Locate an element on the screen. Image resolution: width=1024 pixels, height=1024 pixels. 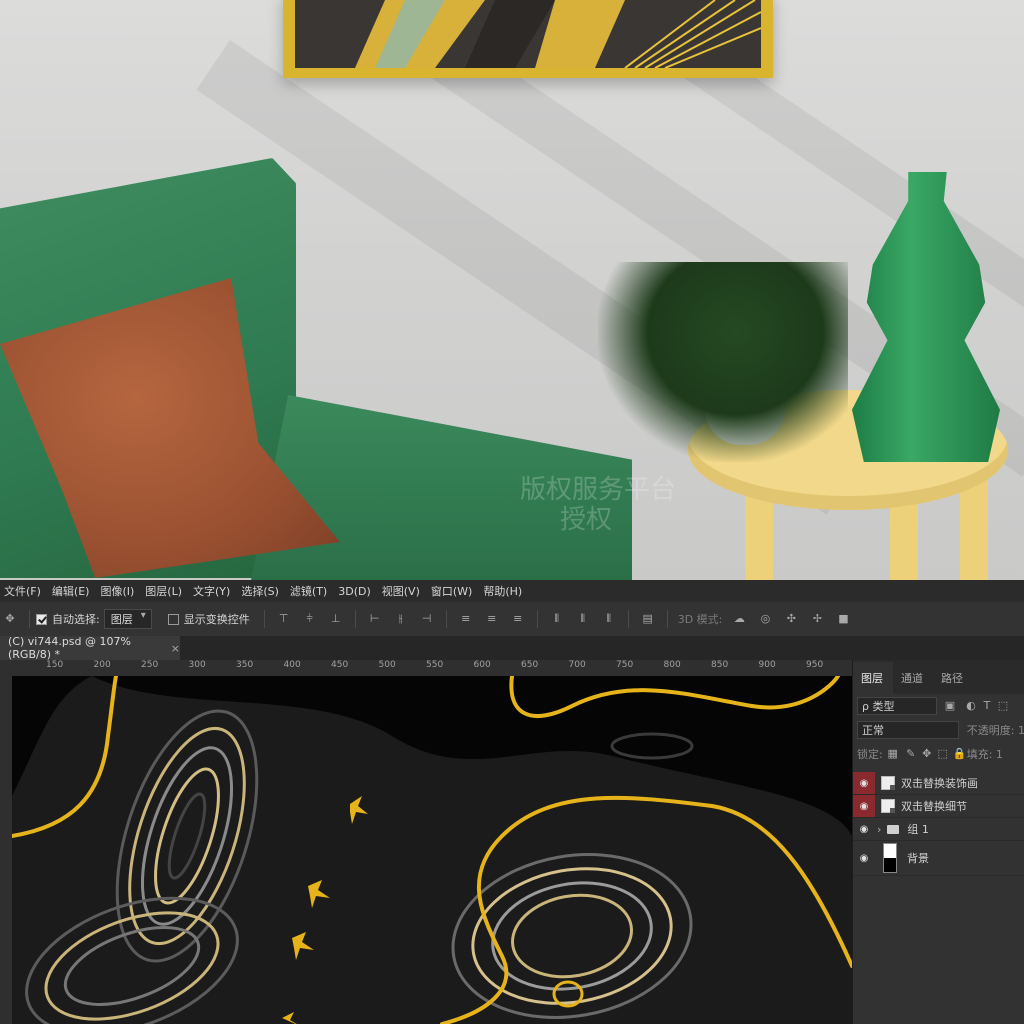
panel-tabs: 图层 通道 路径 is located at coordinates (938, 677).